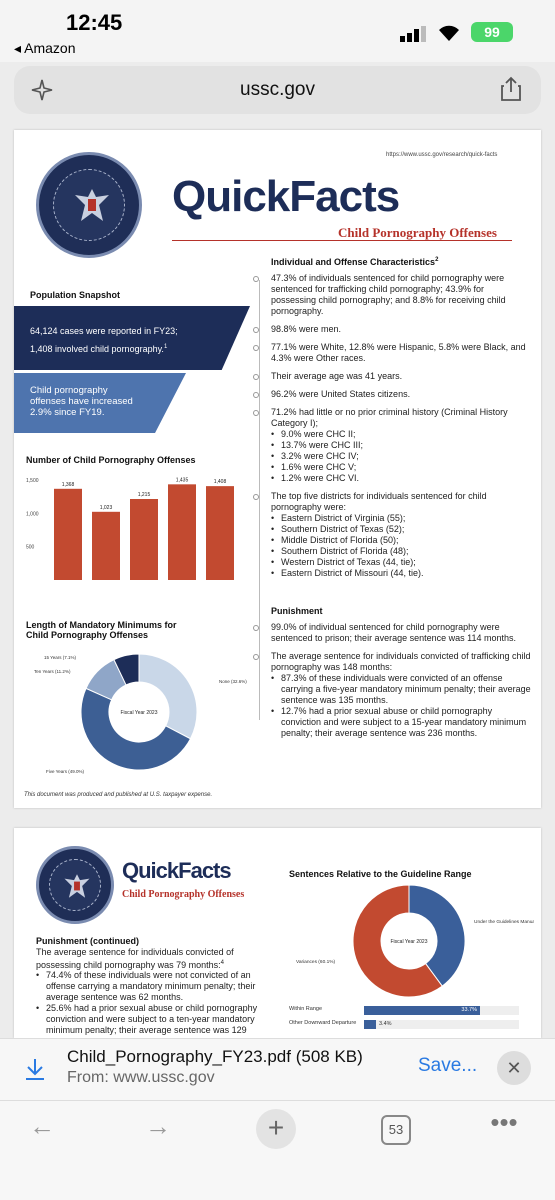  Describe the element at coordinates (400, 529) in the screenshot. I see `list-item: Southern District of Texas (52);` at that location.